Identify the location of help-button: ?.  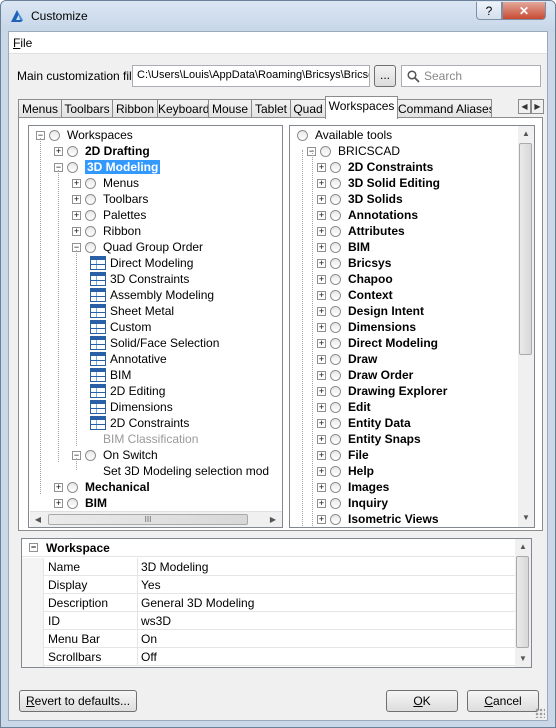
(489, 11).